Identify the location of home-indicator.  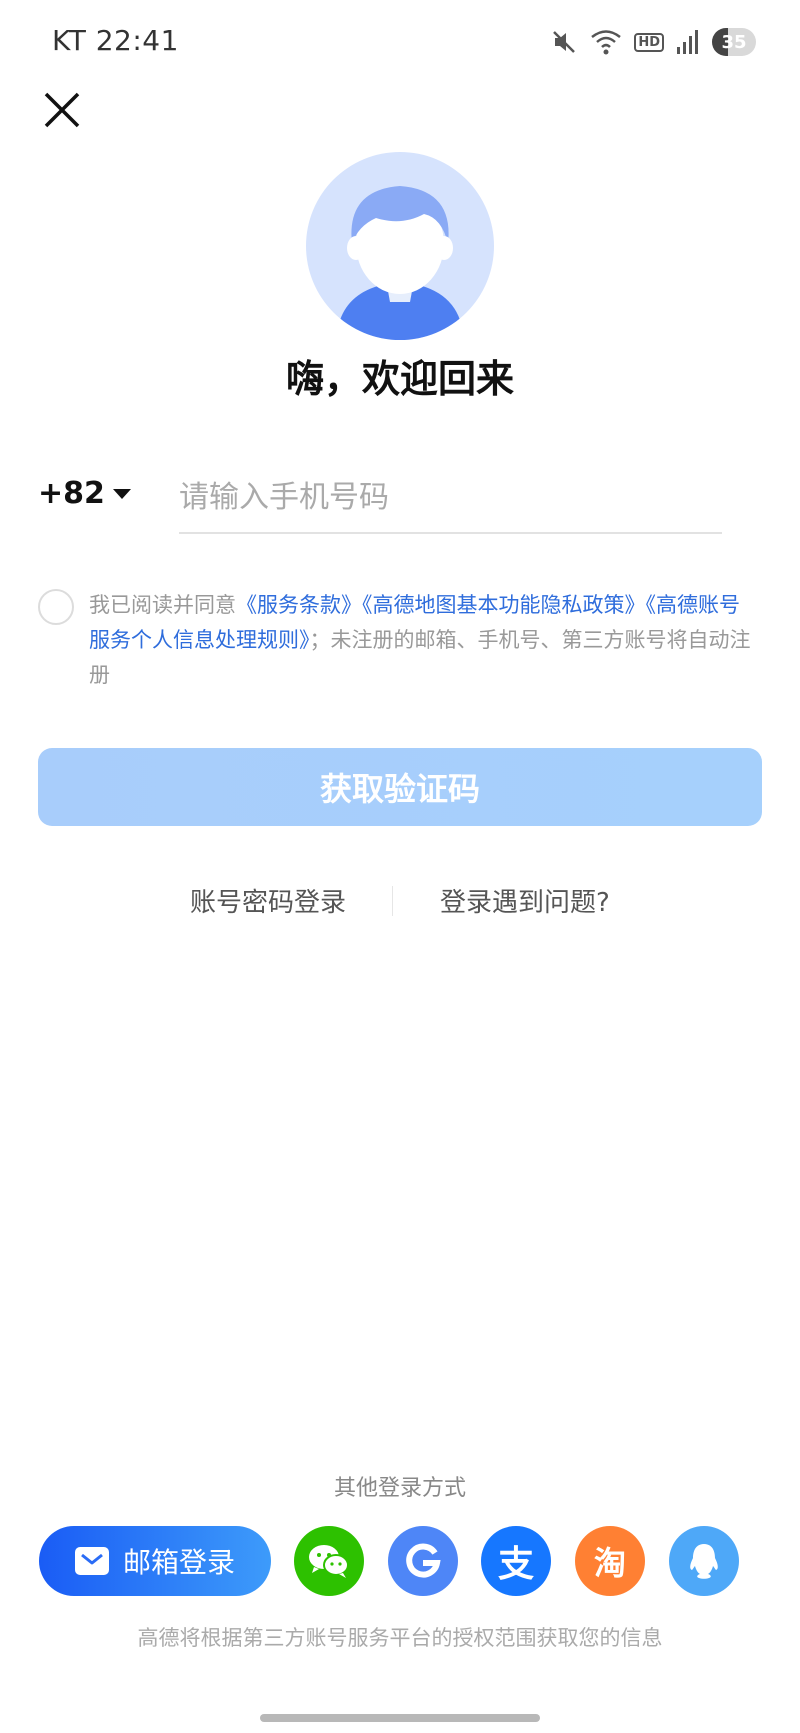
(400, 1718).